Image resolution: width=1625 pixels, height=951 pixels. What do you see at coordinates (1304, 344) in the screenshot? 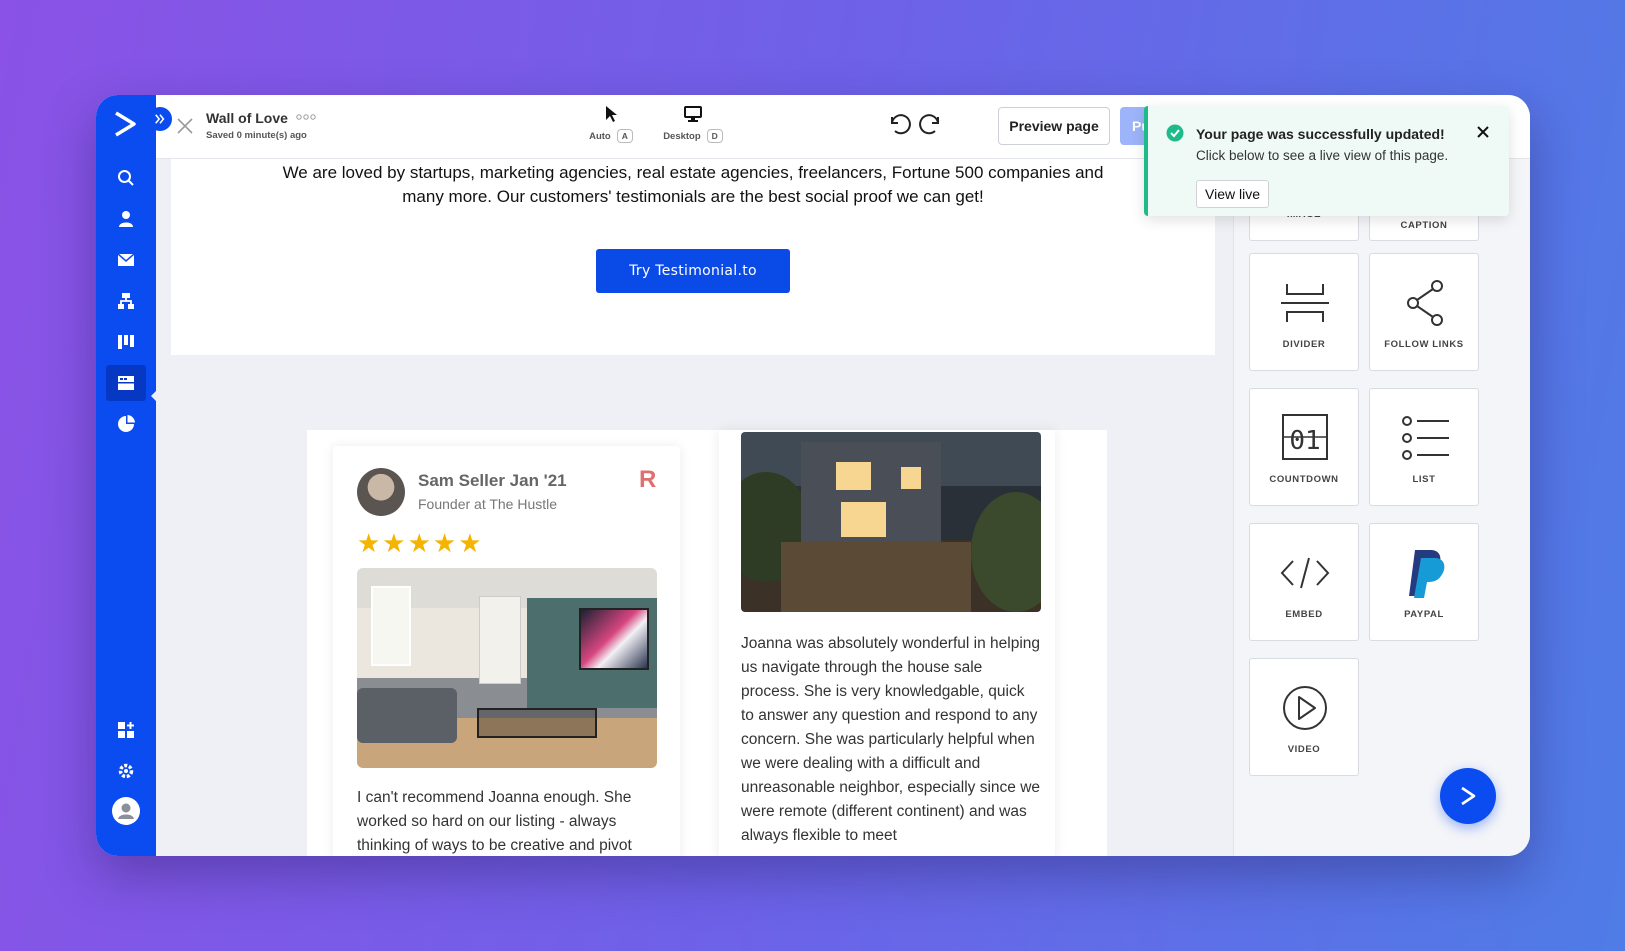
I see `block-divider-label: DIVIDER` at bounding box center [1304, 344].